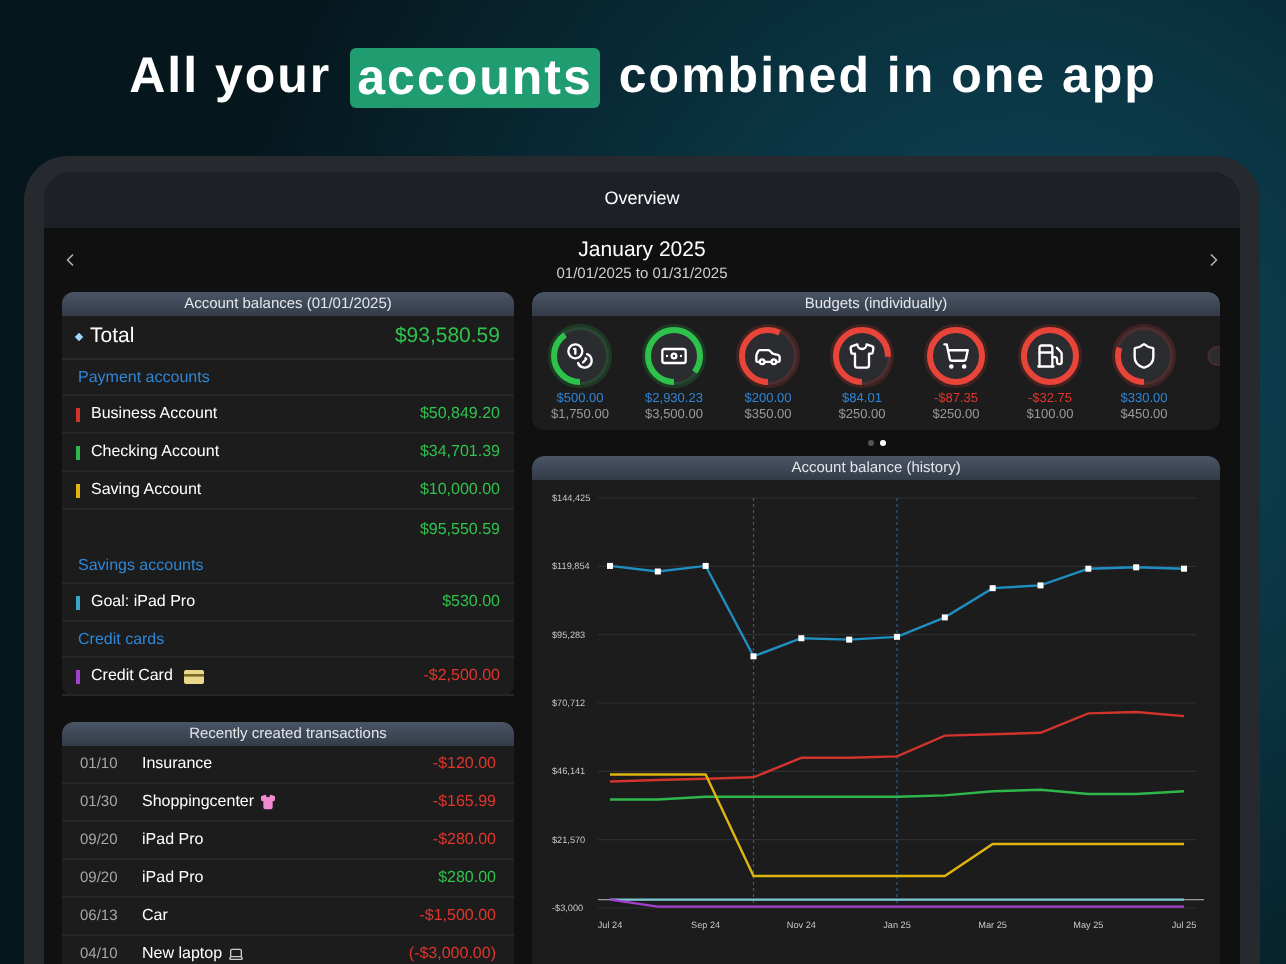 This screenshot has height=964, width=1286. What do you see at coordinates (288, 603) in the screenshot?
I see `account-row: Goal: iPad Pro $530.00` at bounding box center [288, 603].